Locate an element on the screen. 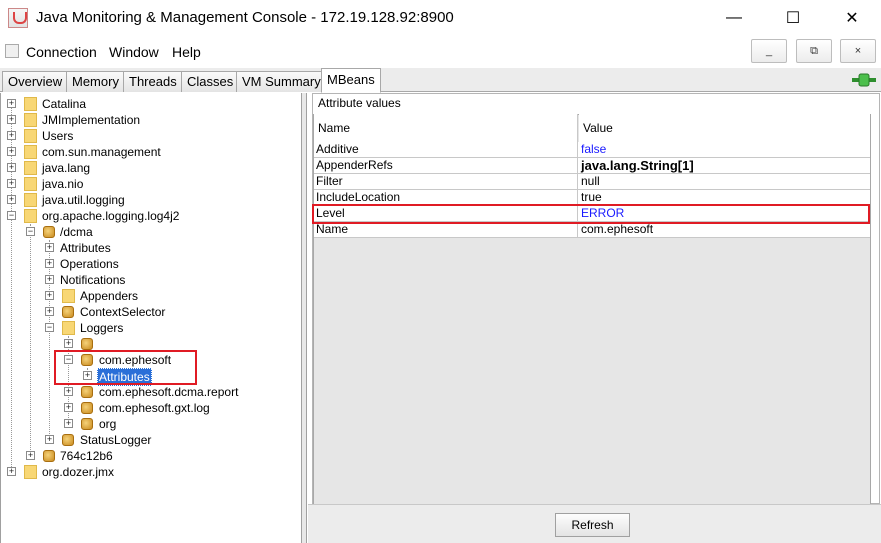  tree-node-org-dozer-jmx: + org.dozer.jmx is located at coordinates (150, 472).